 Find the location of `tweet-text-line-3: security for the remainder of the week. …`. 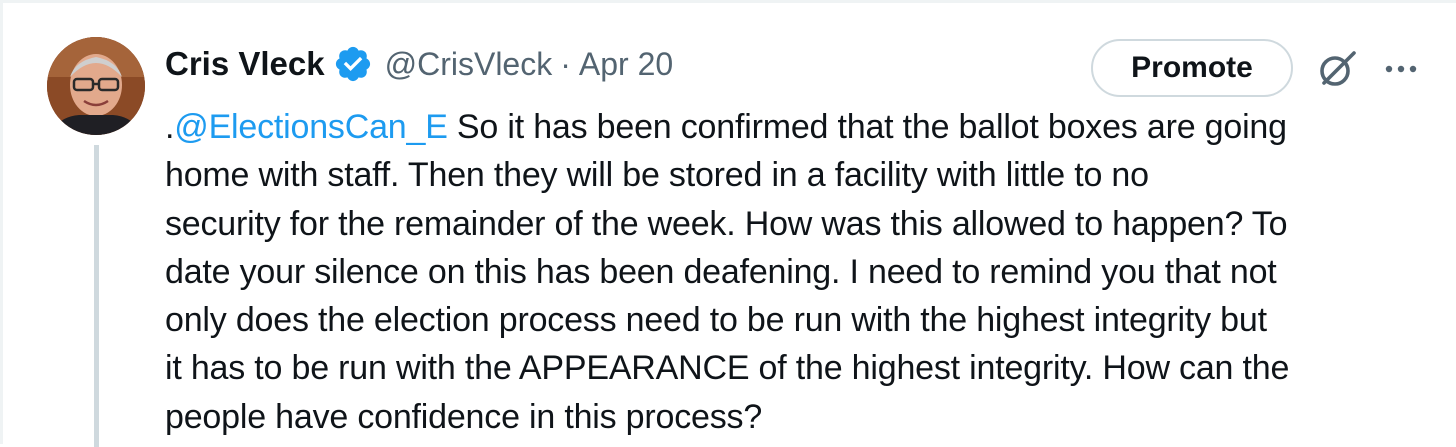

tweet-text-line-3: security for the remainder of the week. … is located at coordinates (726, 223).